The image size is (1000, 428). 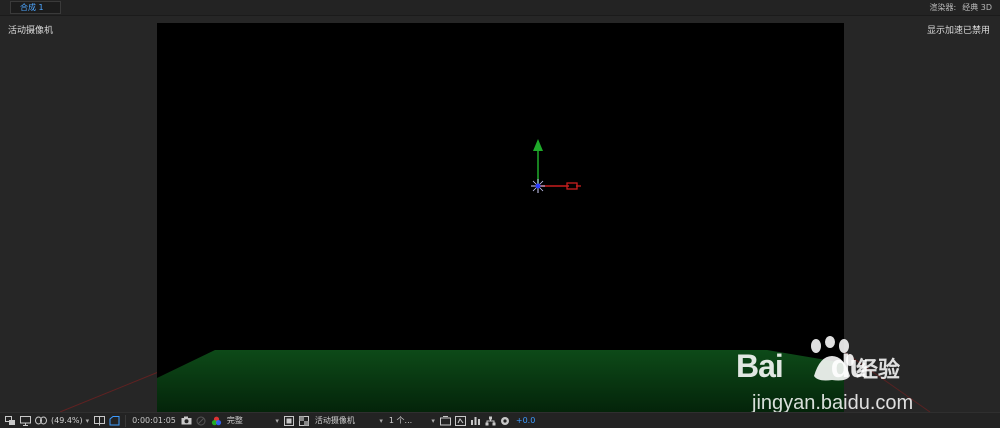 I want to click on display-acceleration-label: 显示加速已禁用, so click(x=958, y=31).